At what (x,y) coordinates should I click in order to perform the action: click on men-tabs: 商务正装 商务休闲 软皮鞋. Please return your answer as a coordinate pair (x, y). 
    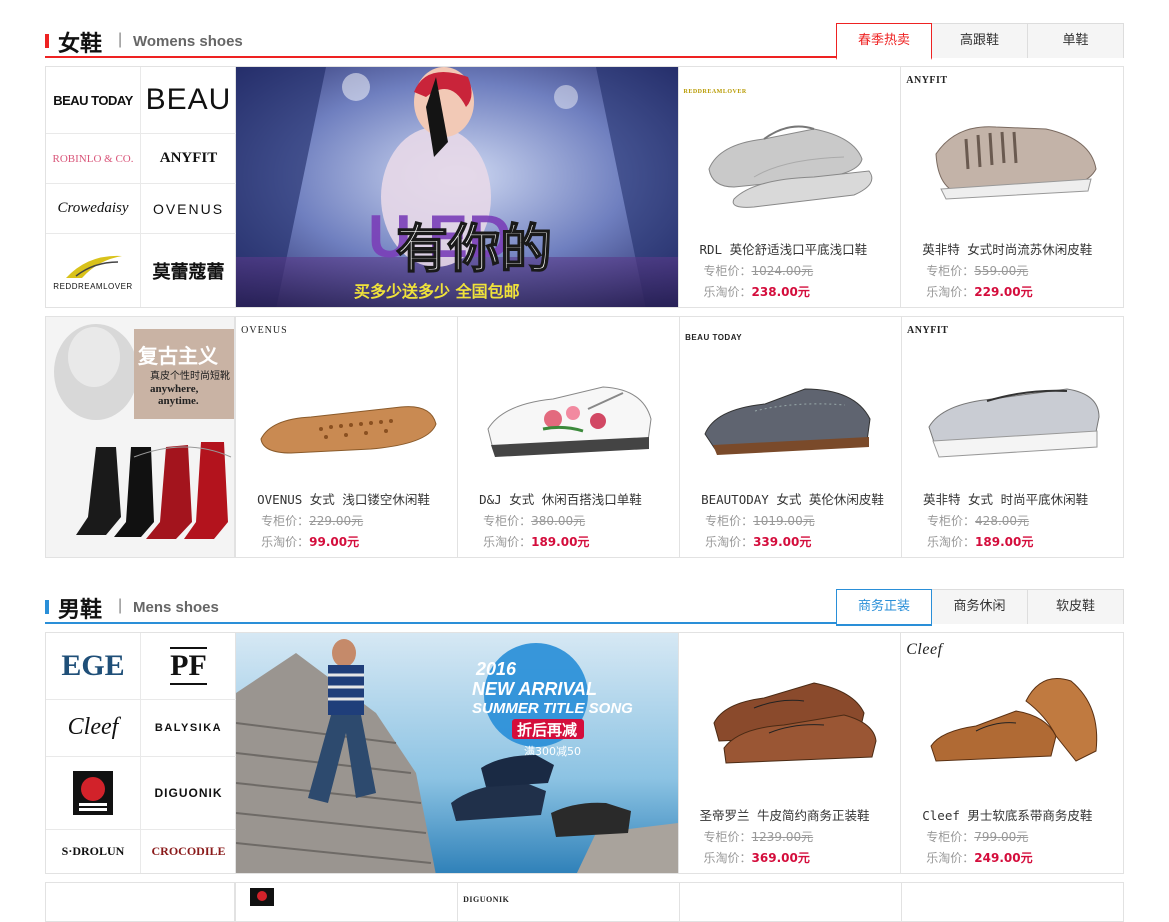
    Looking at the image, I should click on (980, 607).